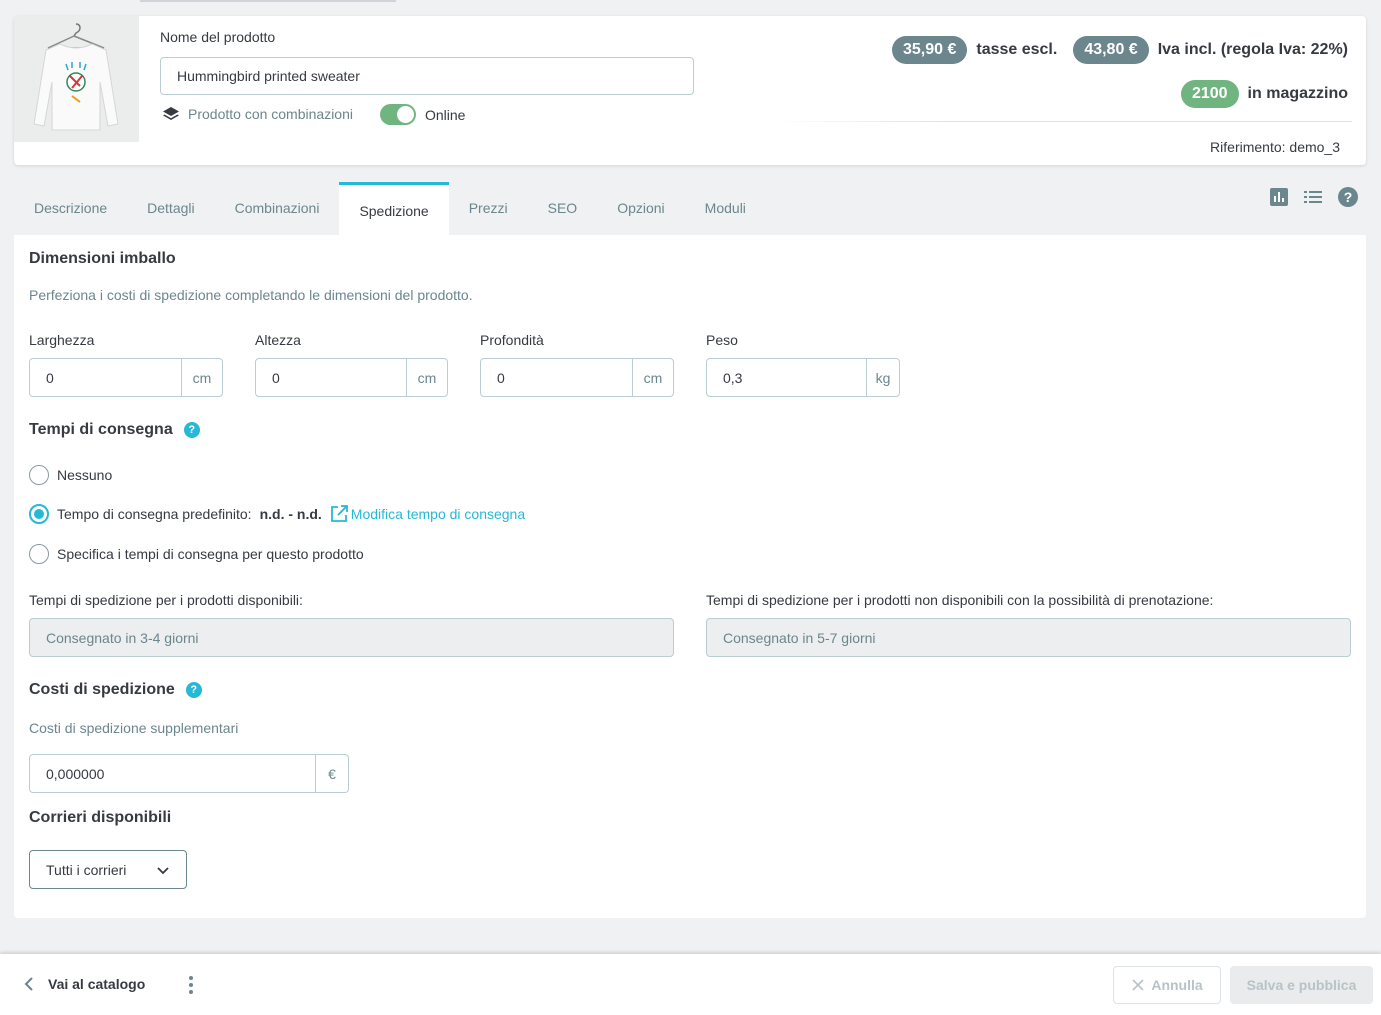  What do you see at coordinates (488, 208) in the screenshot?
I see `tab-prezzi: Prezzi` at bounding box center [488, 208].